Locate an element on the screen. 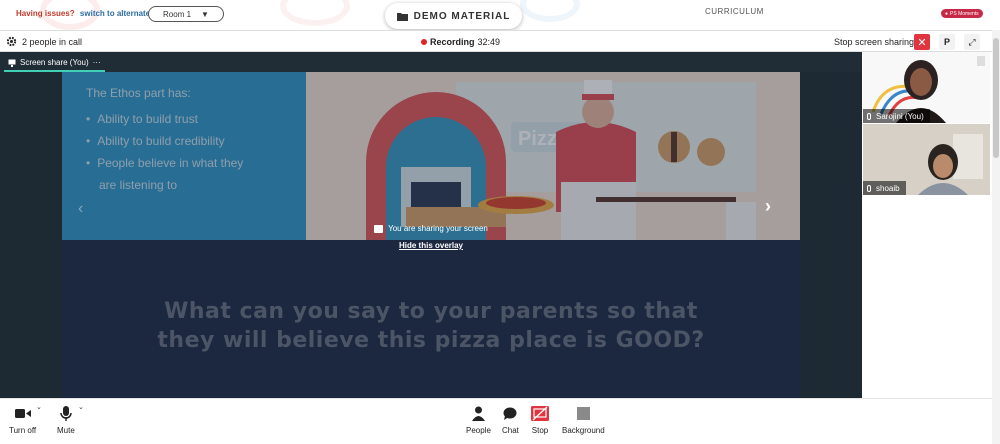 The width and height of the screenshot is (1000, 444). background-button: Background is located at coordinates (583, 420).